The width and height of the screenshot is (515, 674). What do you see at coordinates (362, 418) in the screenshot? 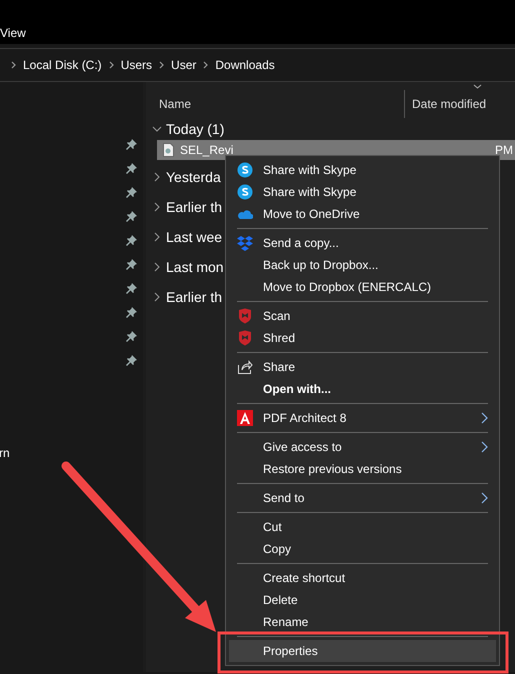
I see `menu-item: PDF Architect 8` at bounding box center [362, 418].